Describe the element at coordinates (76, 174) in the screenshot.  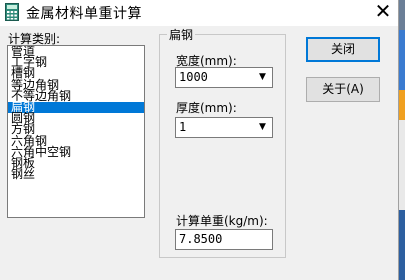
I see `list-item: 钢丝` at that location.